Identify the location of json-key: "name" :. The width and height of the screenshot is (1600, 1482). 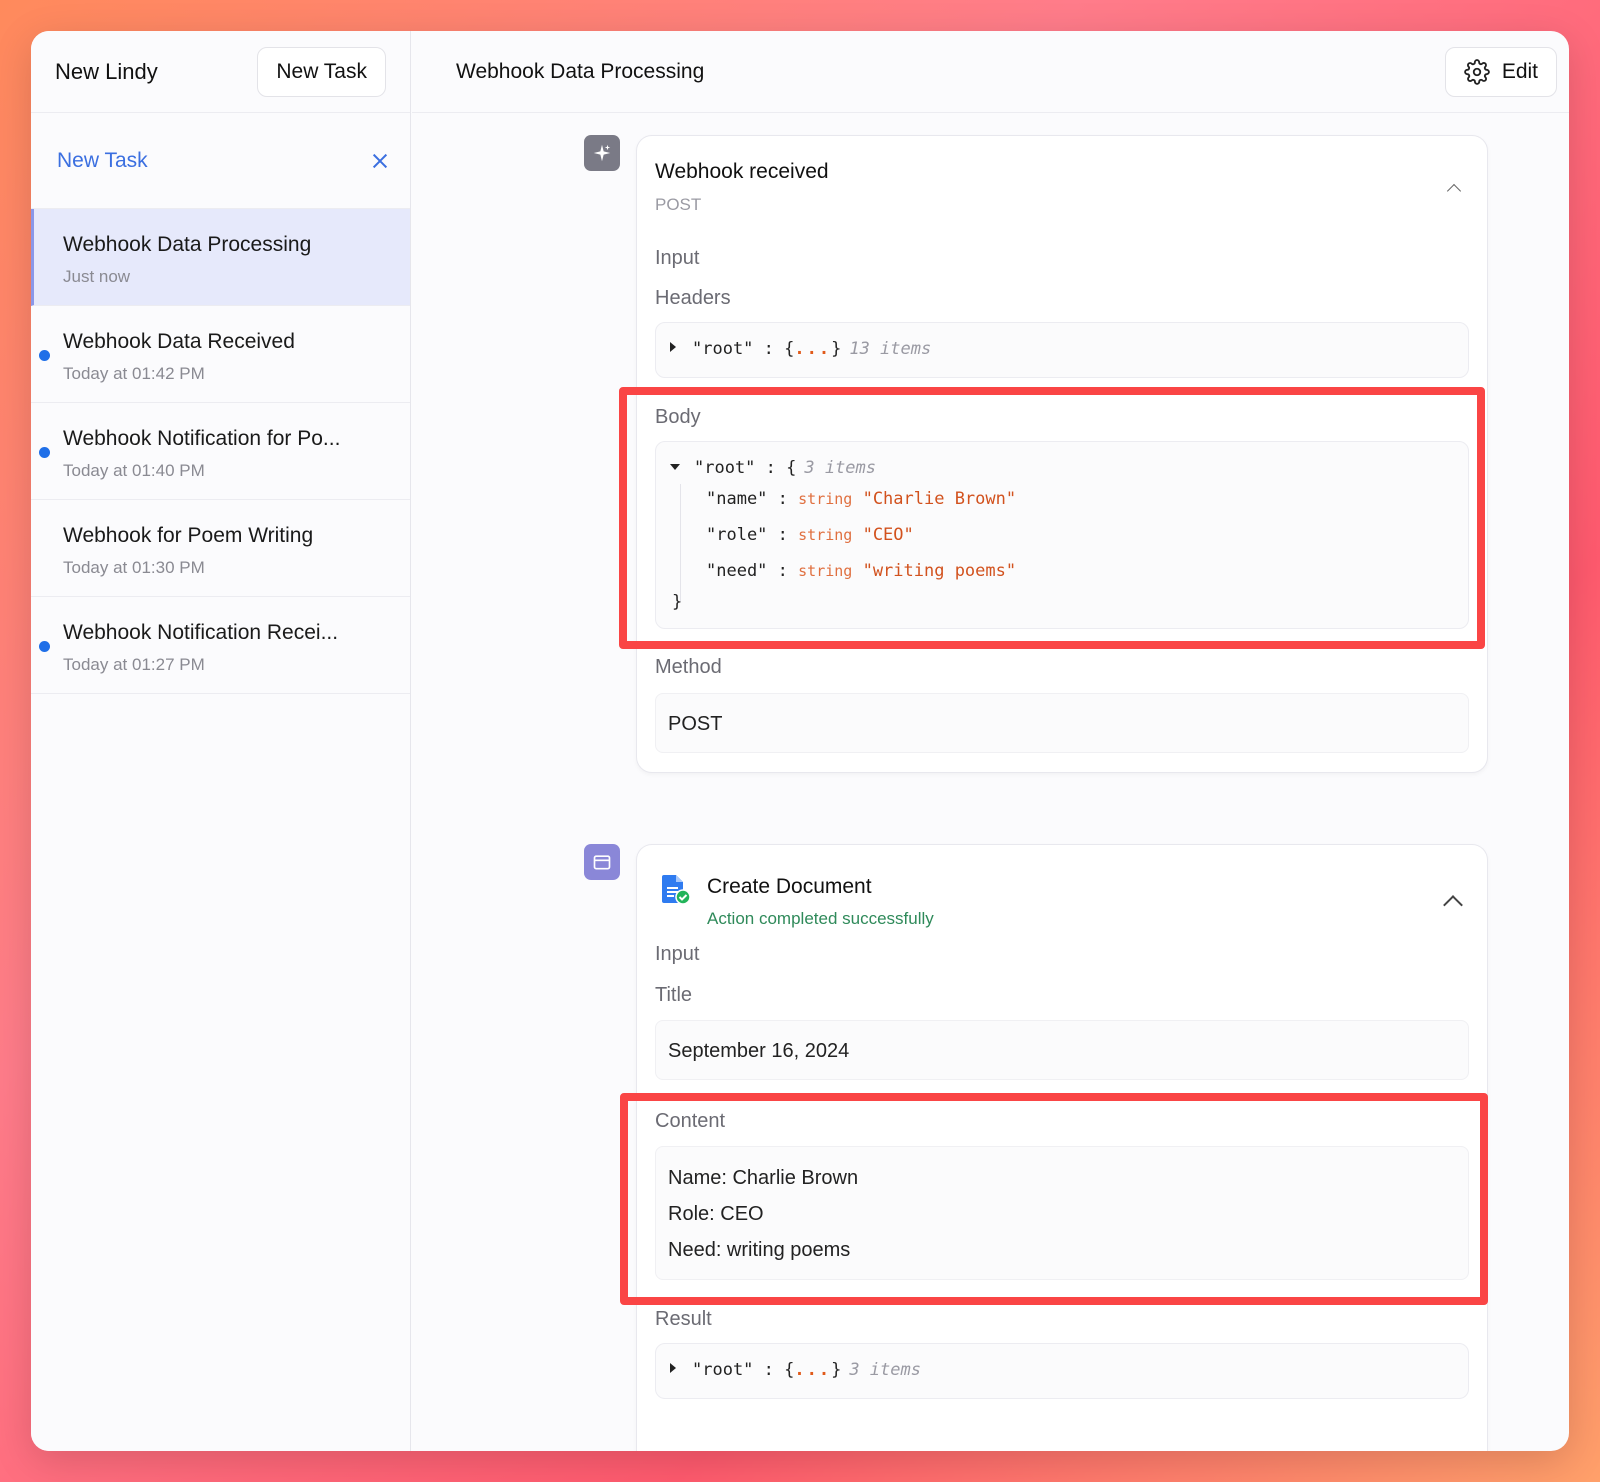
(747, 499).